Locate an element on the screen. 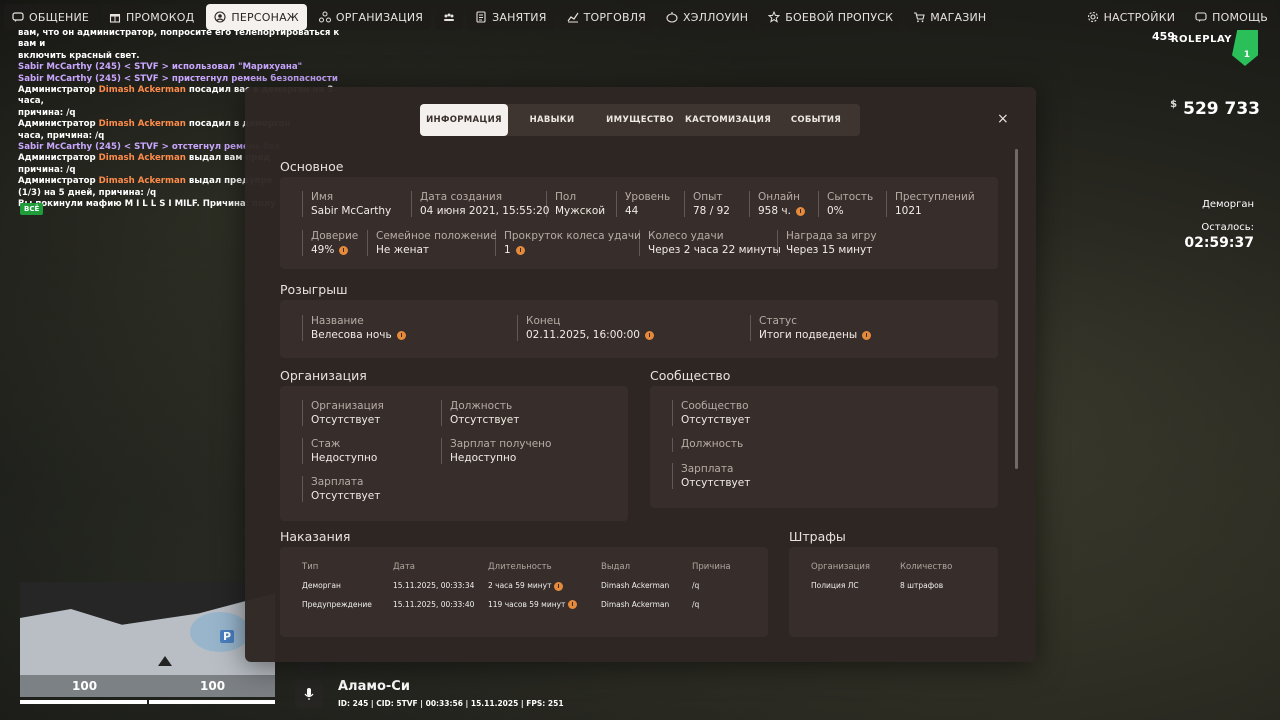 This screenshot has height=720, width=1280. field-label: Статус is located at coordinates (778, 321).